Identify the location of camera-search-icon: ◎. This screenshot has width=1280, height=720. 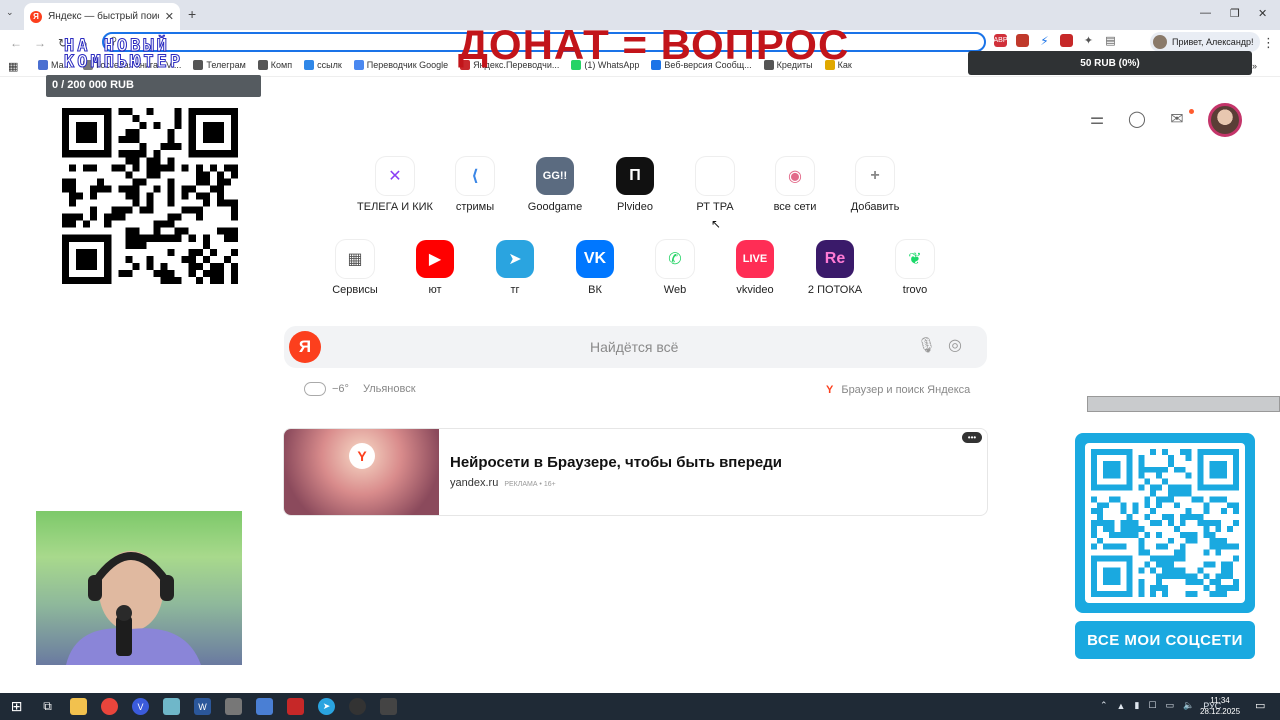
(955, 345).